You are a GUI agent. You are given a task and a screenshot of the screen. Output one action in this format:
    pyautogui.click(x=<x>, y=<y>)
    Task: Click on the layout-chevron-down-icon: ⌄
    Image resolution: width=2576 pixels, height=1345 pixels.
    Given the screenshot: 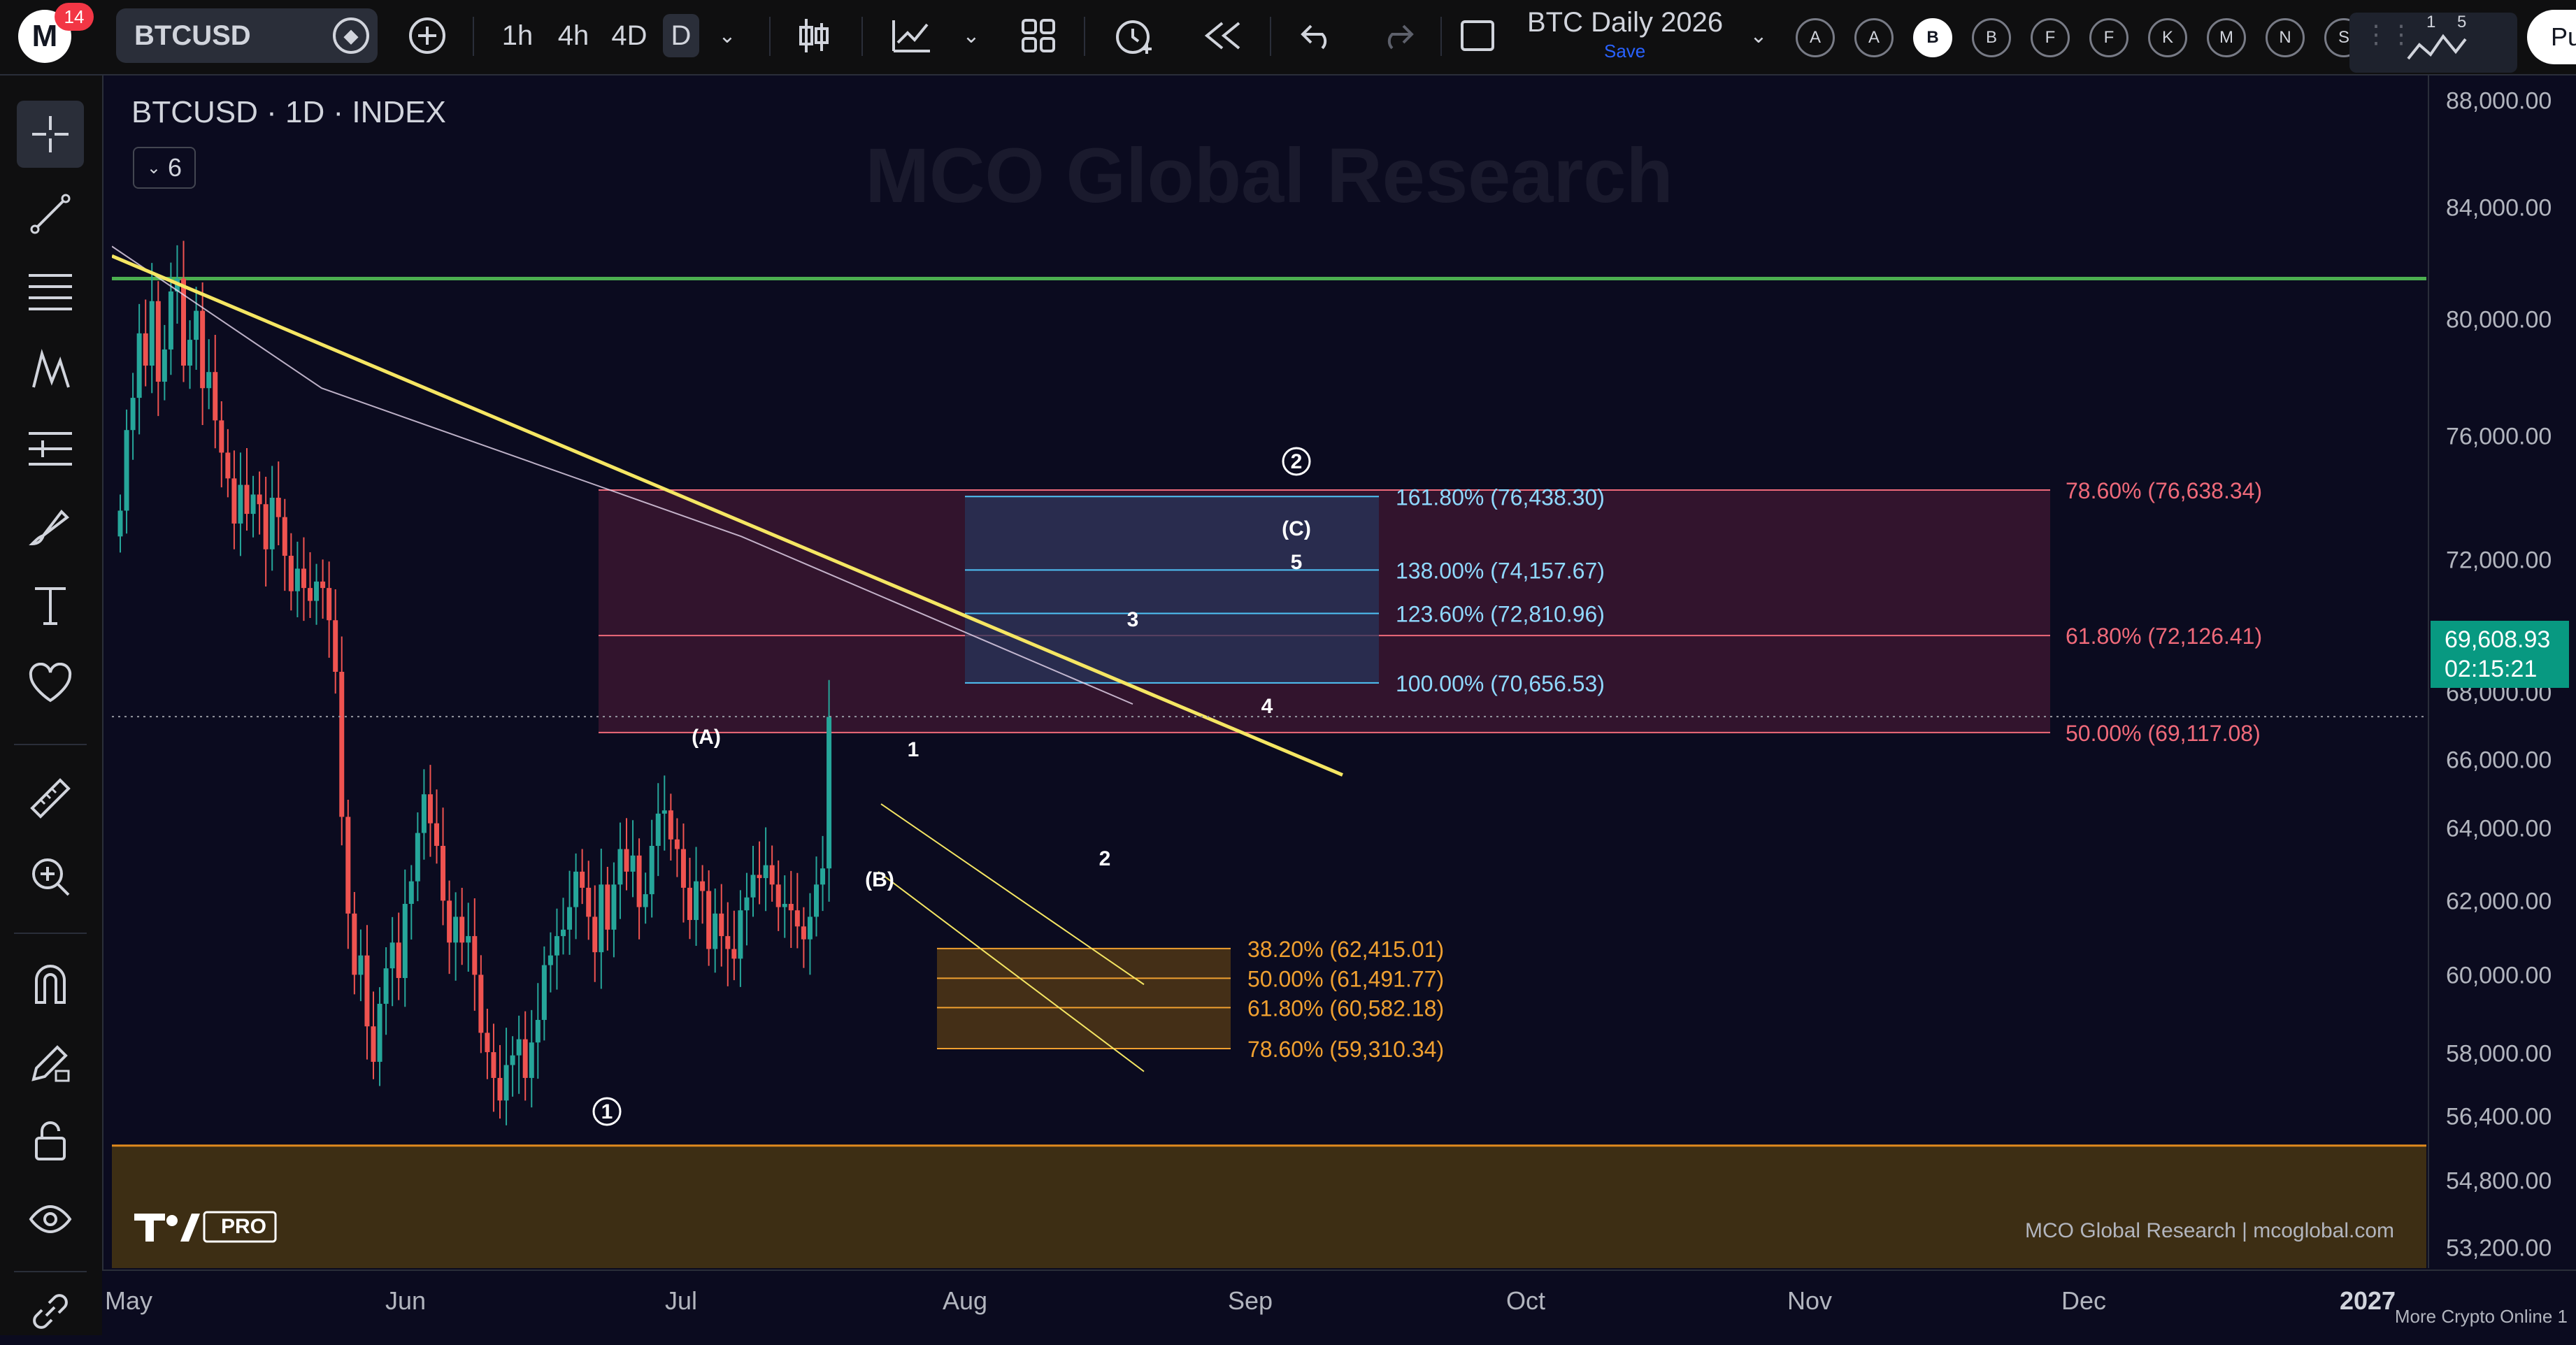 What is the action you would take?
    pyautogui.click(x=1758, y=35)
    